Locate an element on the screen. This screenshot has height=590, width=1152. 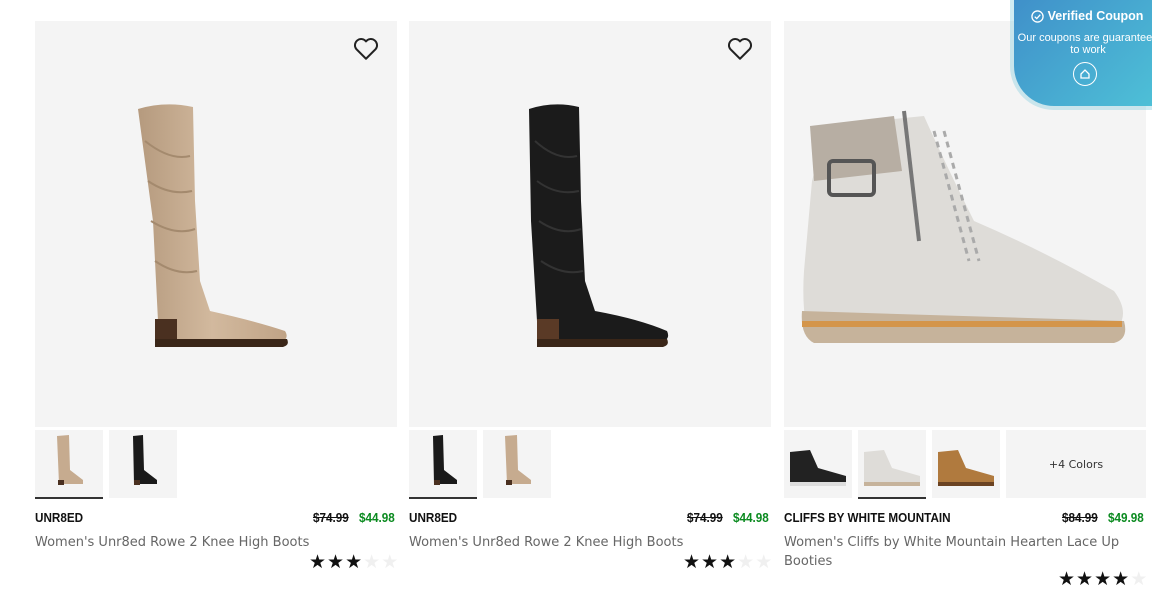
swatch-tan-image is located at coordinates (966, 468).